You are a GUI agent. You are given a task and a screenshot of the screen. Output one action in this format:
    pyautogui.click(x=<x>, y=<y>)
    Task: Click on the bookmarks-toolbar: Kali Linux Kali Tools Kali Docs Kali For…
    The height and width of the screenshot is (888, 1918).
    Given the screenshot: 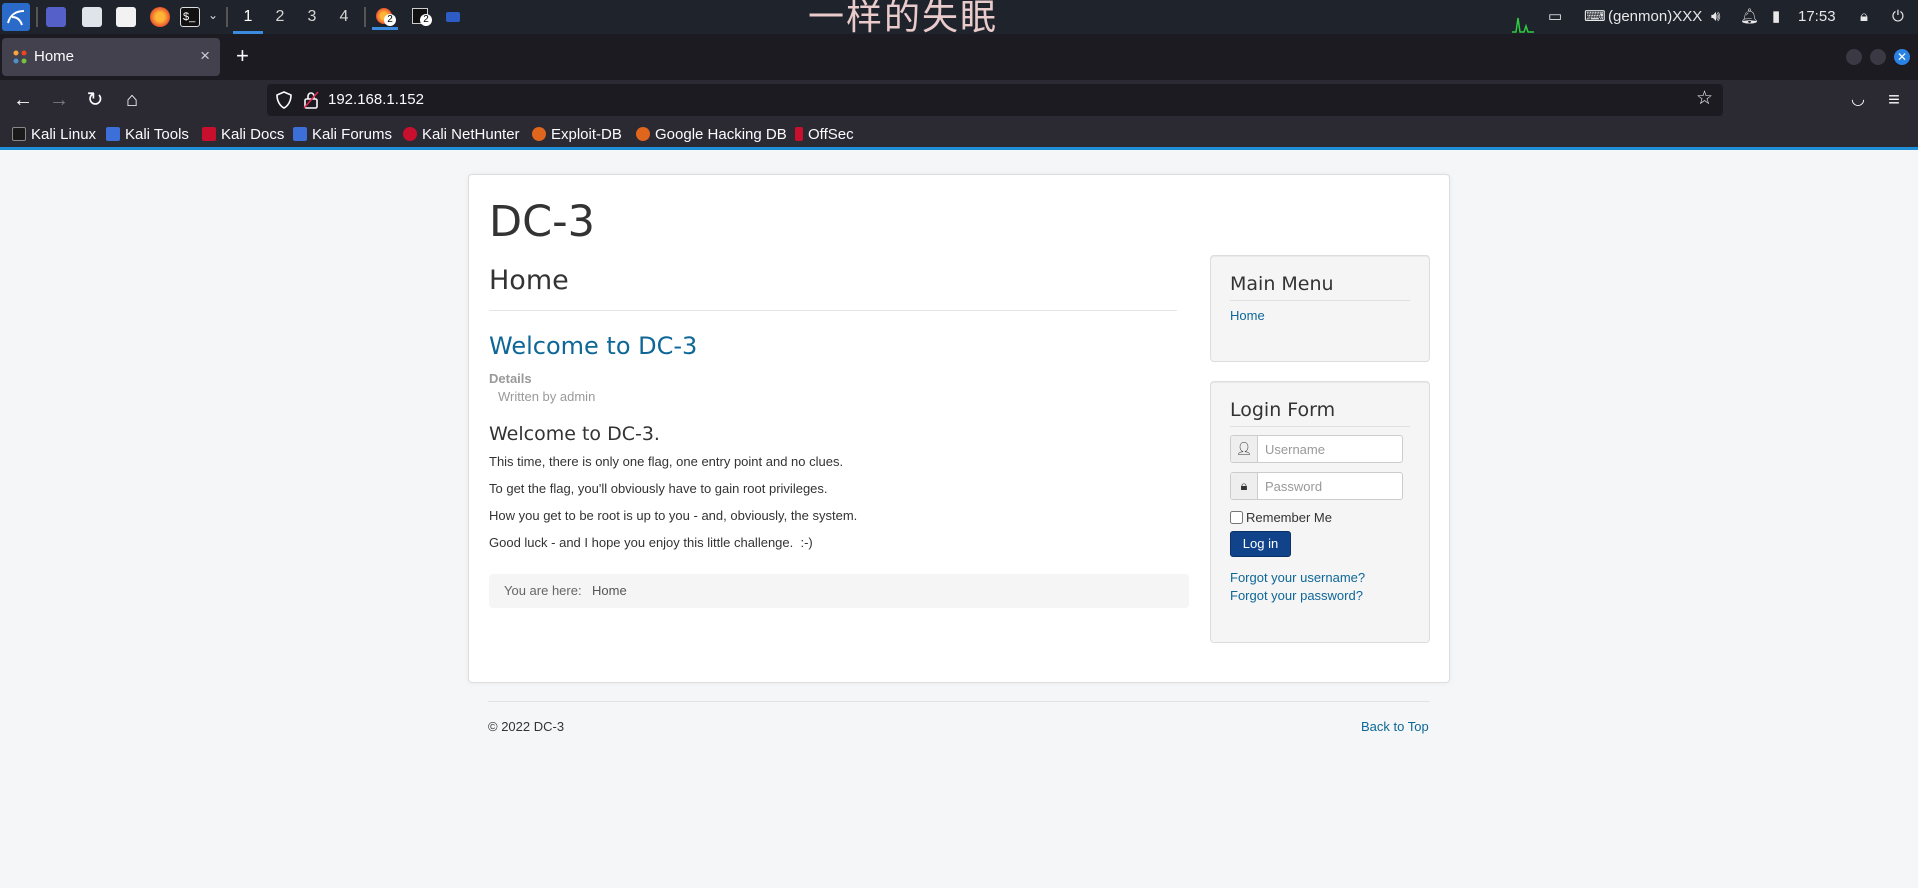 What is the action you would take?
    pyautogui.click(x=959, y=135)
    